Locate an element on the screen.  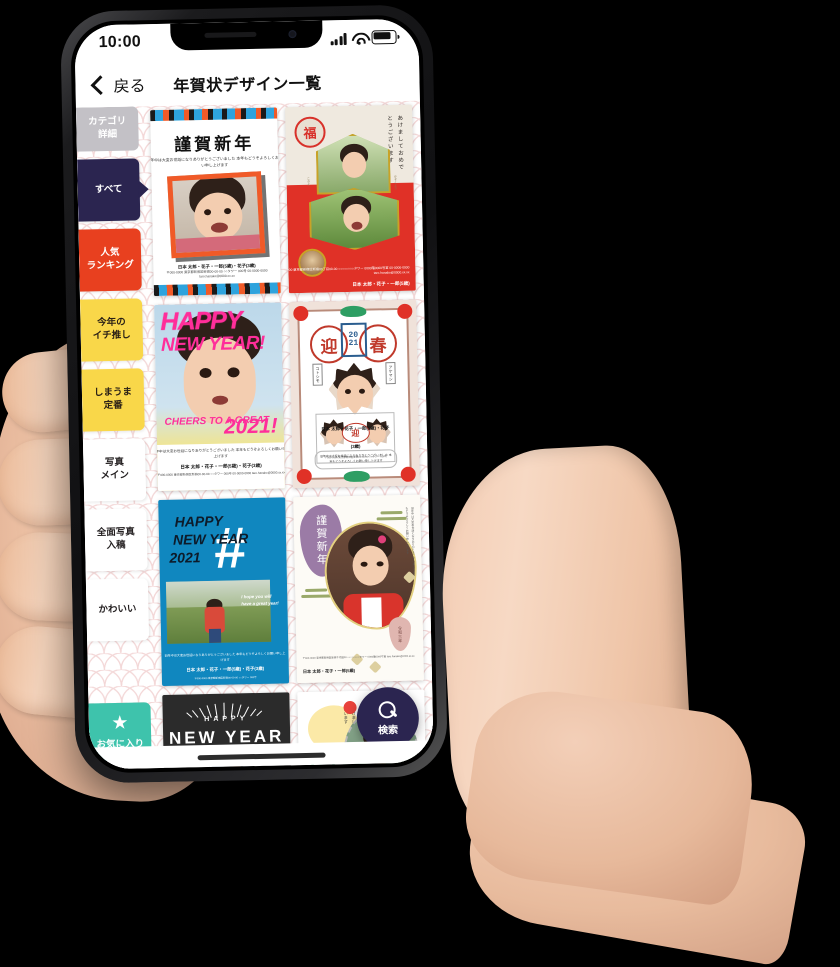
sidebar-item-fullphoto-submission: 全面写真 入稿 is located at coordinates (116, 540).